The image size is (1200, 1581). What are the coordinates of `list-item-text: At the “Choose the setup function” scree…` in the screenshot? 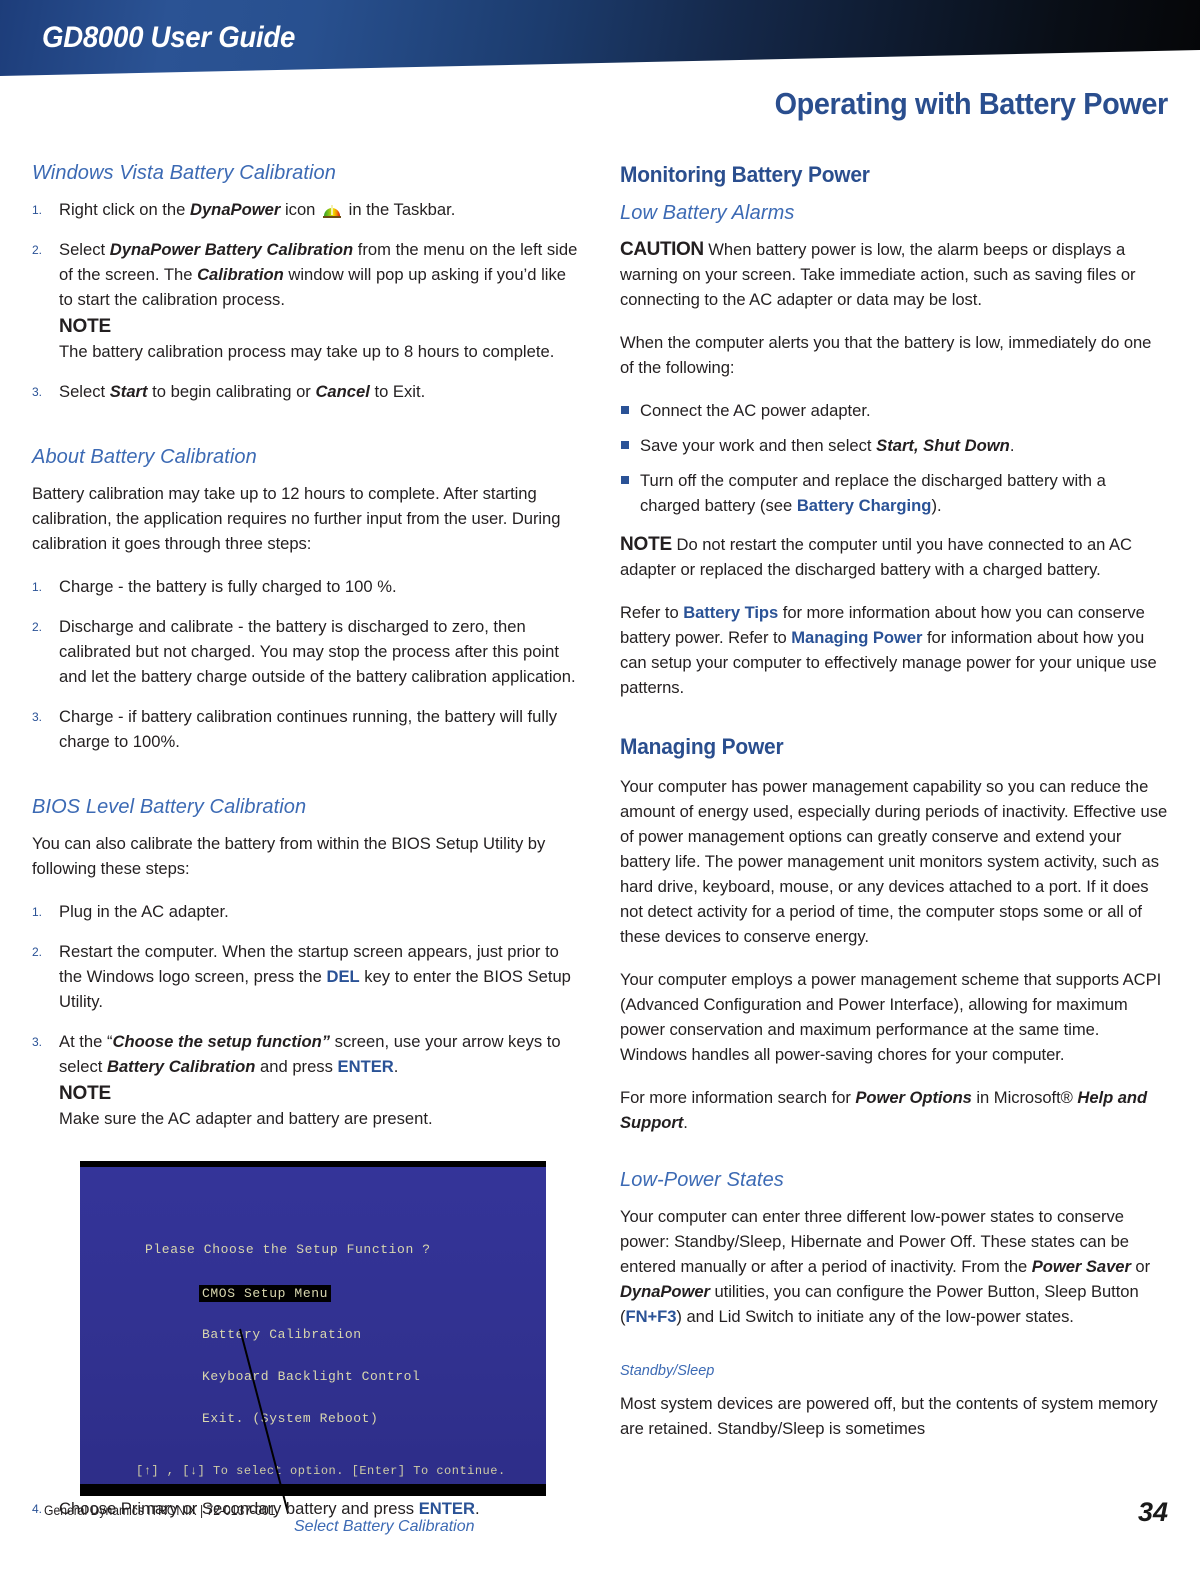 It's located at (319, 1080).